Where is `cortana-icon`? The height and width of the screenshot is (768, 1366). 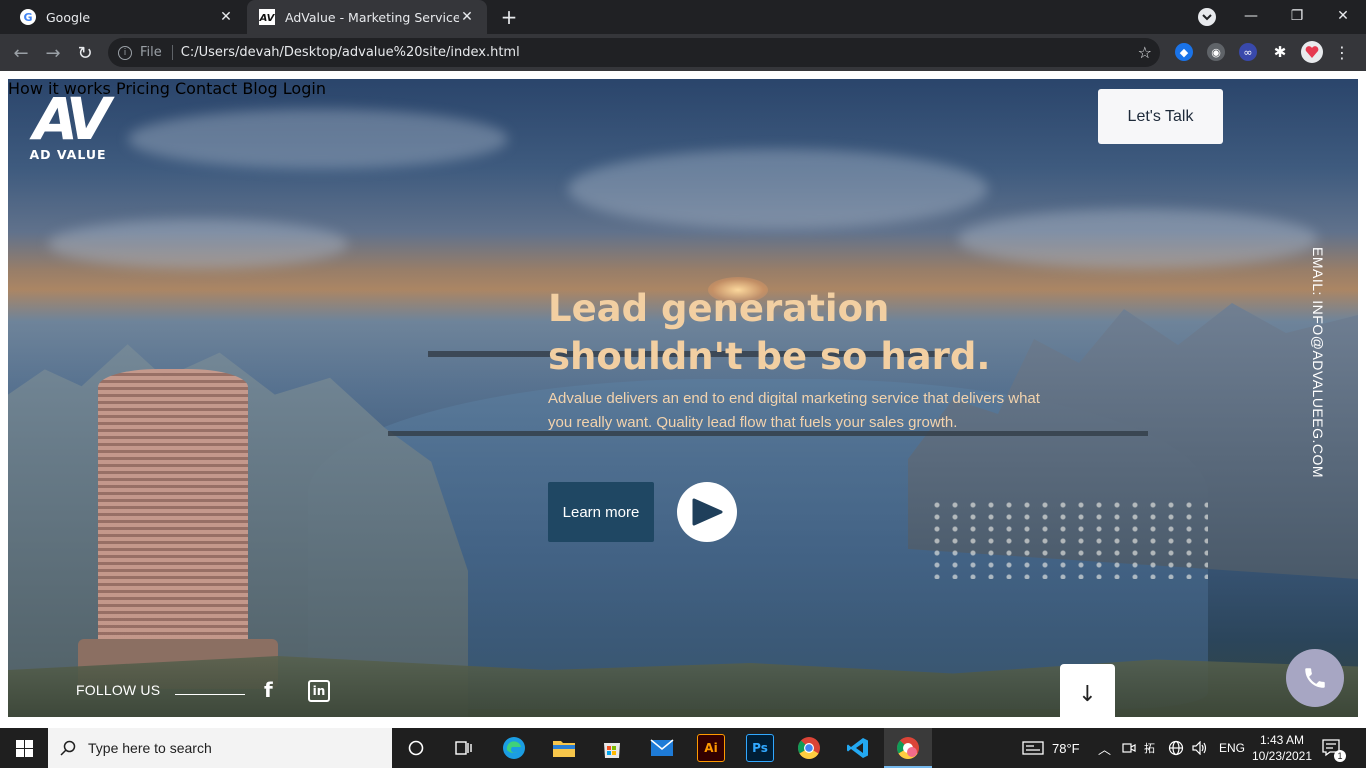 cortana-icon is located at coordinates (416, 748).